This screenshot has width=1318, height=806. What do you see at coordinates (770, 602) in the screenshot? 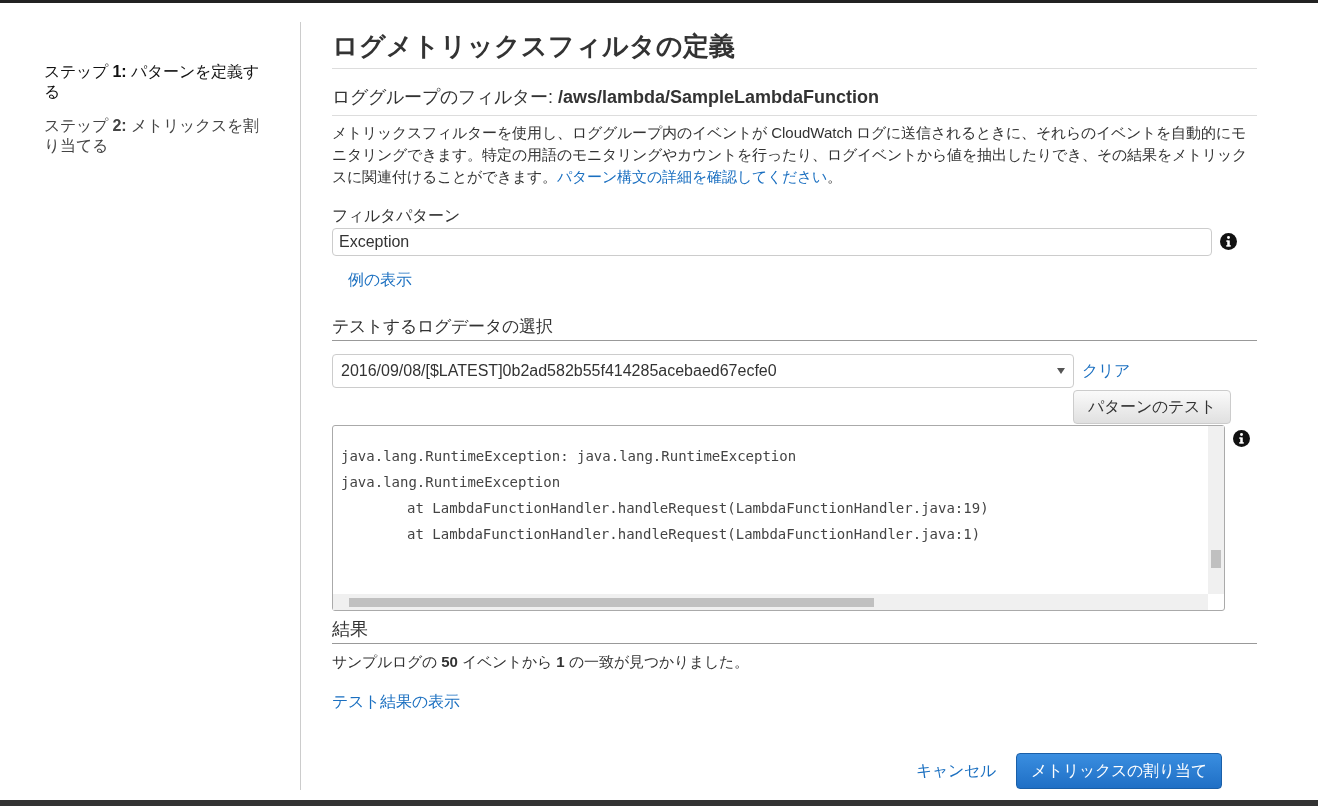
I see `horizontal-scrollbar` at bounding box center [770, 602].